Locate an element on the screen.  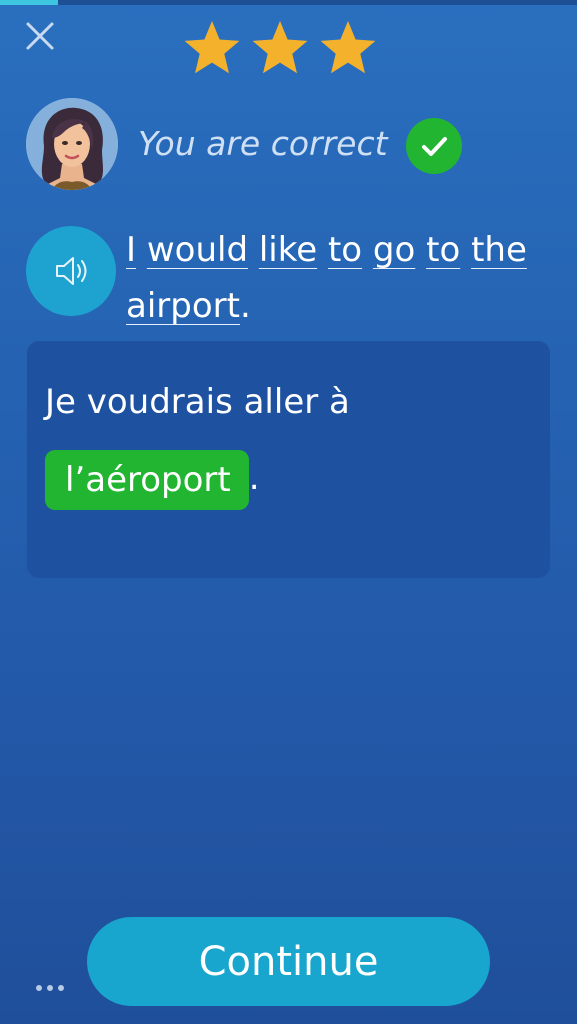
translation-prefix: Je voudrais aller à is located at coordinates (197, 402).